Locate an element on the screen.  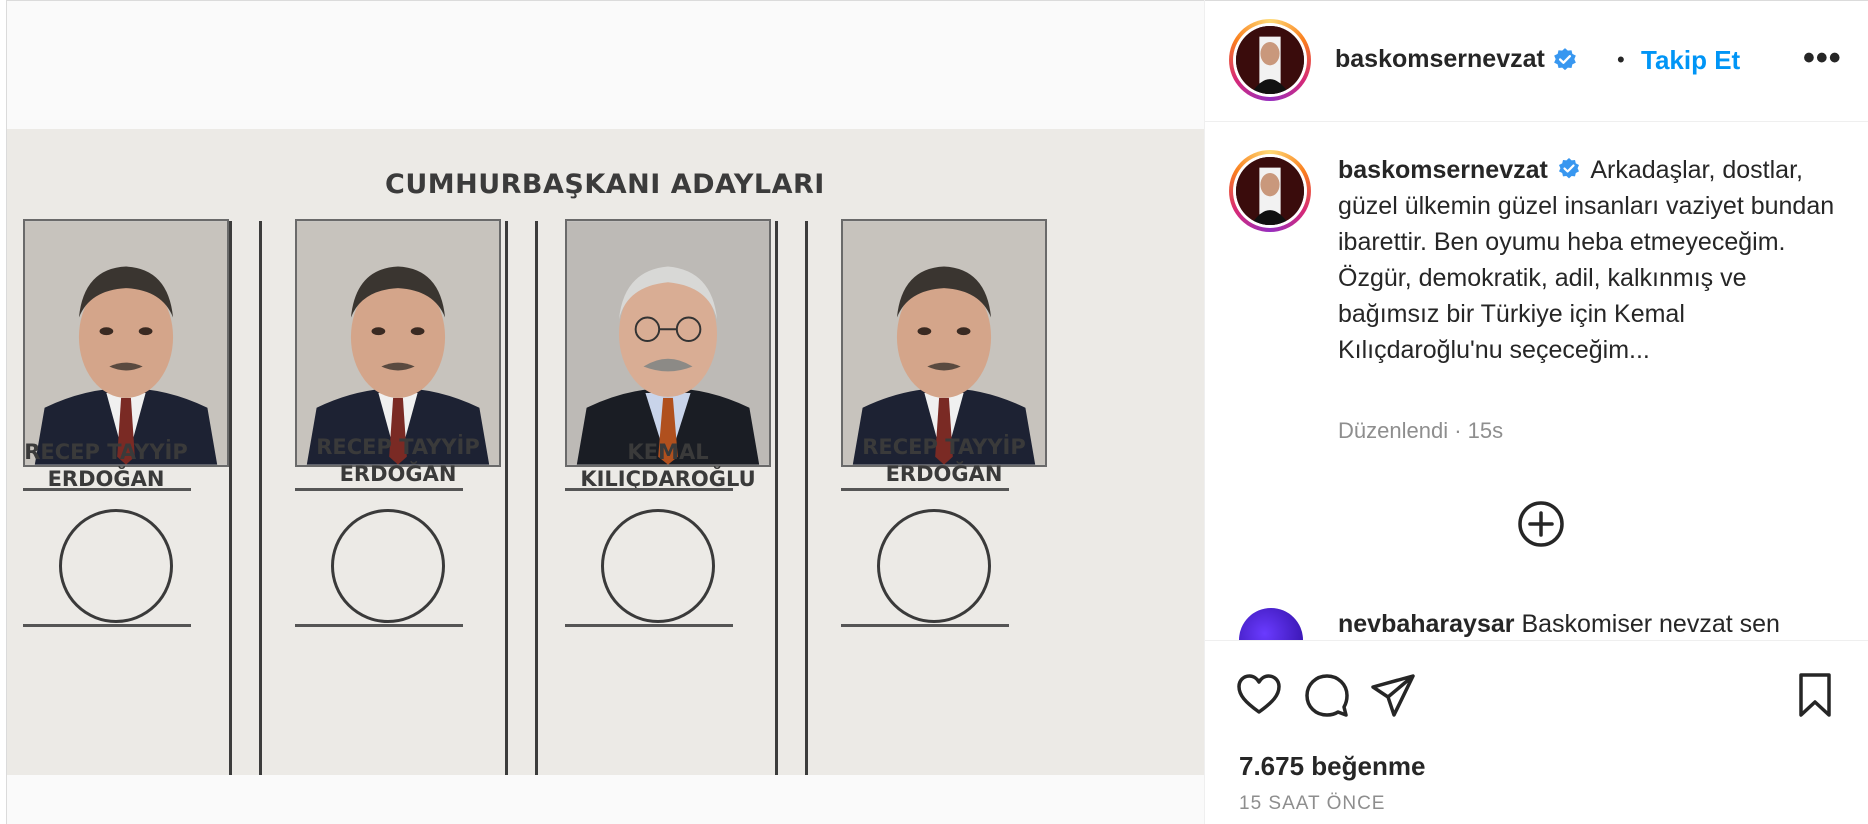
candidate-name-line1: KEMAL is located at coordinates (668, 452).